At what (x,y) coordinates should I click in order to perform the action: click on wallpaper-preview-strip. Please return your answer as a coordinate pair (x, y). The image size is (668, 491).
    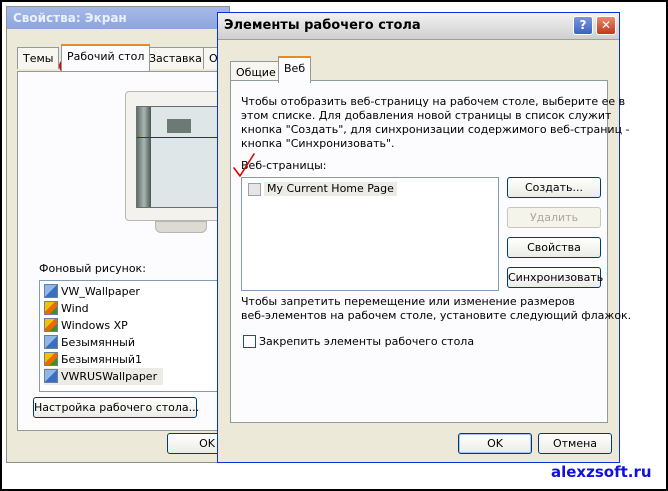
    Looking at the image, I should click on (144, 157).